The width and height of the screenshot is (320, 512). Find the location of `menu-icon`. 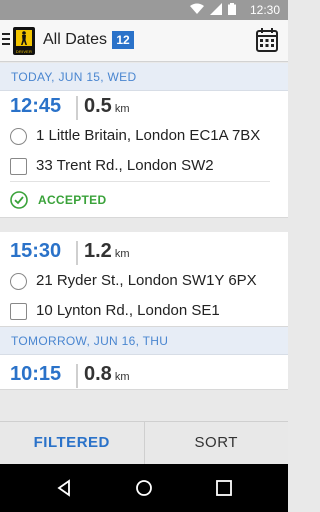

menu-icon is located at coordinates (6, 40).